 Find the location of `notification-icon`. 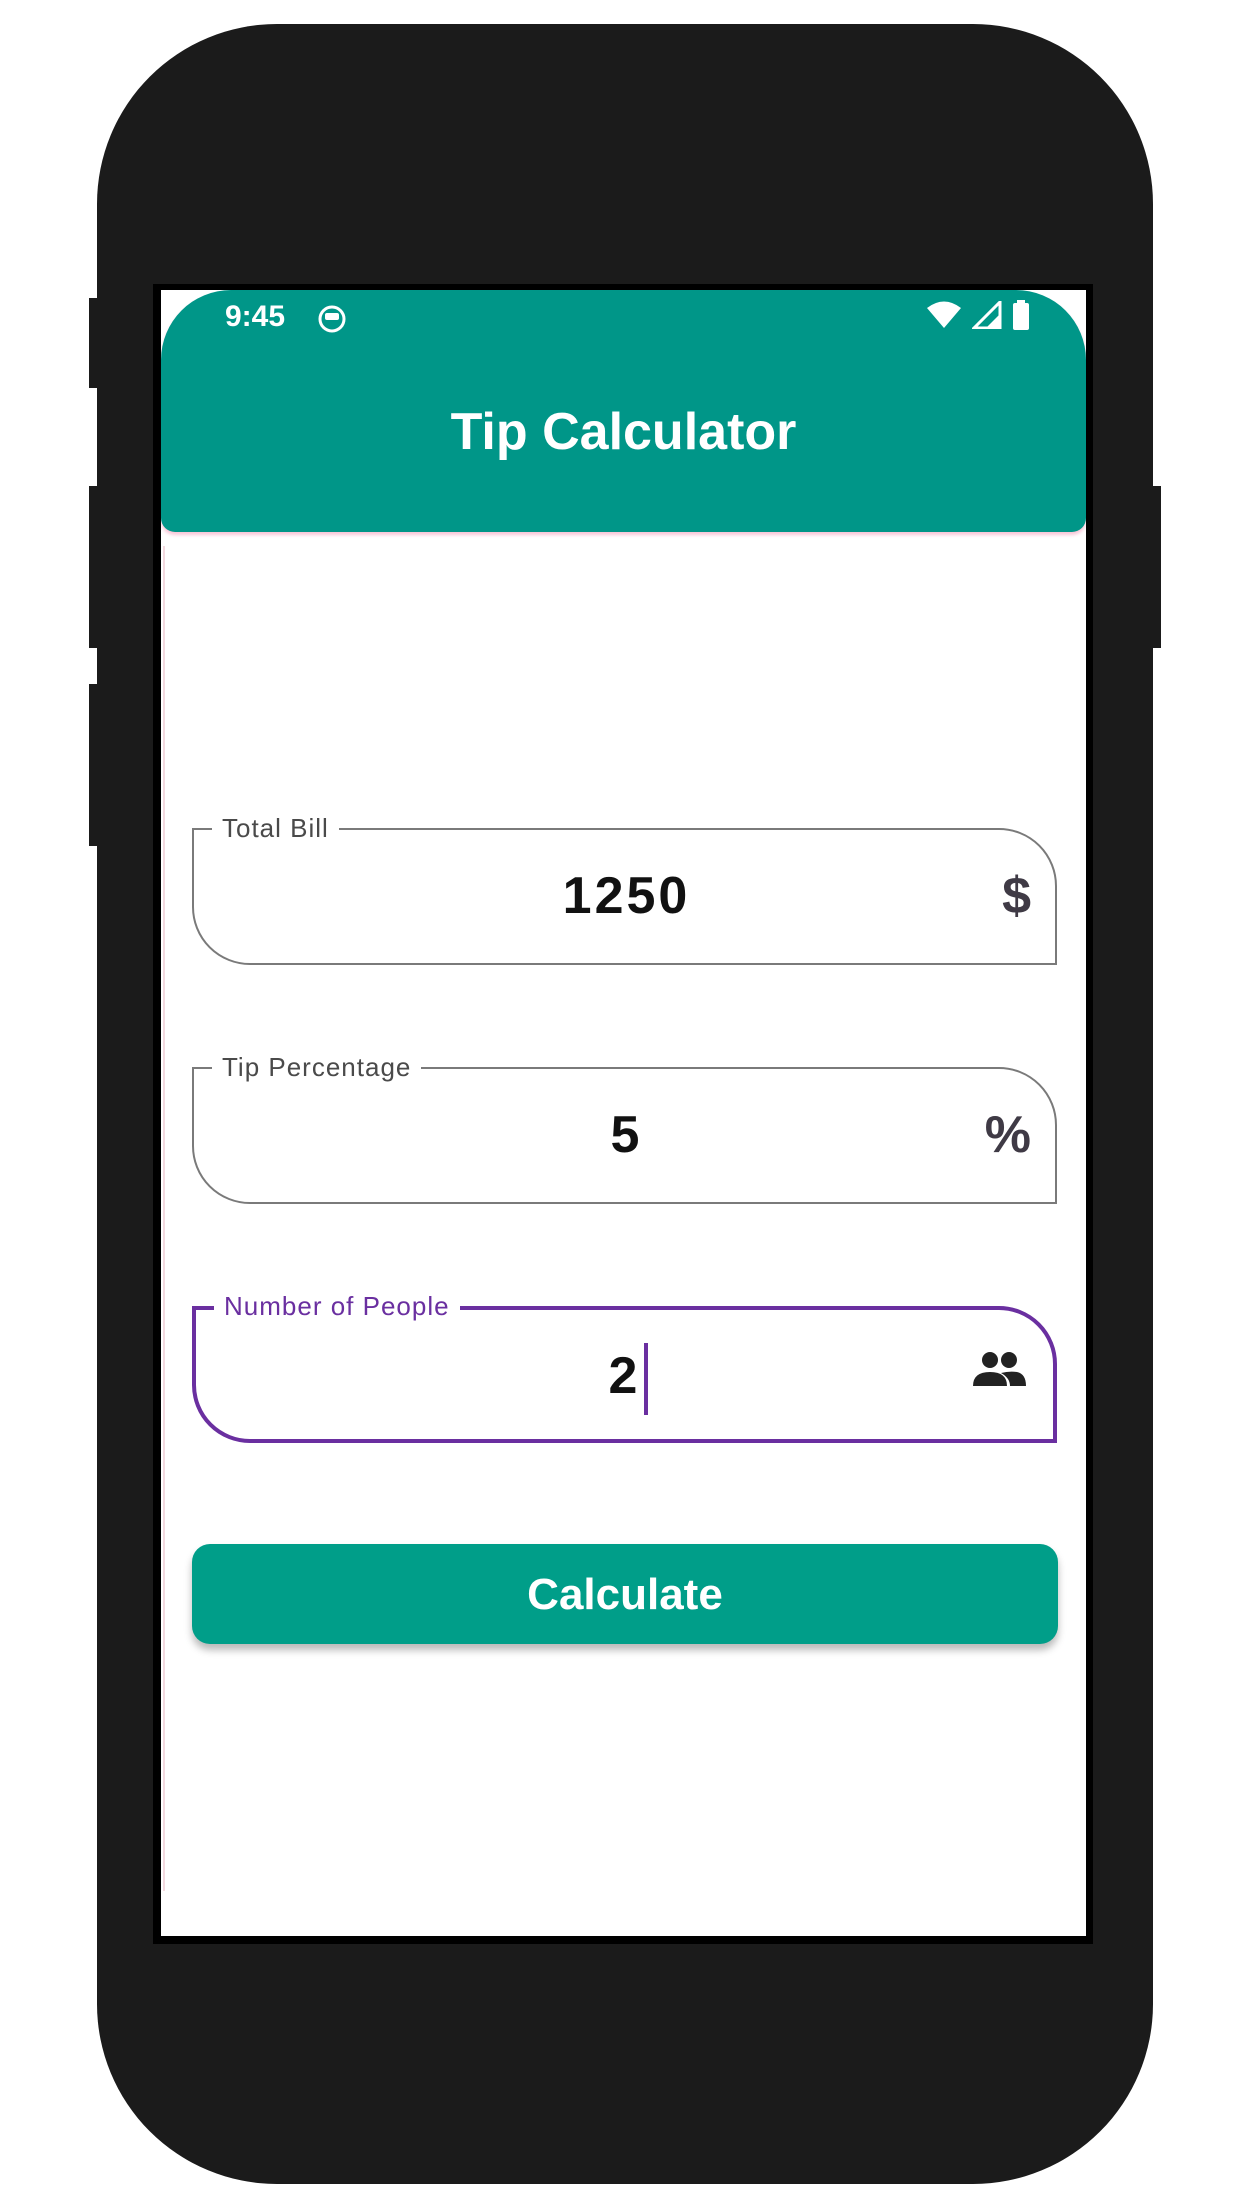

notification-icon is located at coordinates (332, 319).